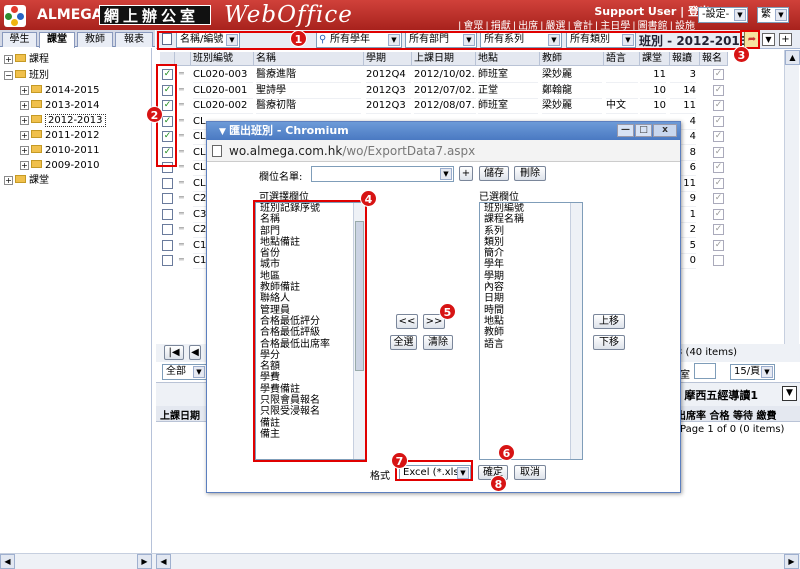 This screenshot has height=569, width=800. I want to click on selected-field-item: 地點, so click(531, 321).